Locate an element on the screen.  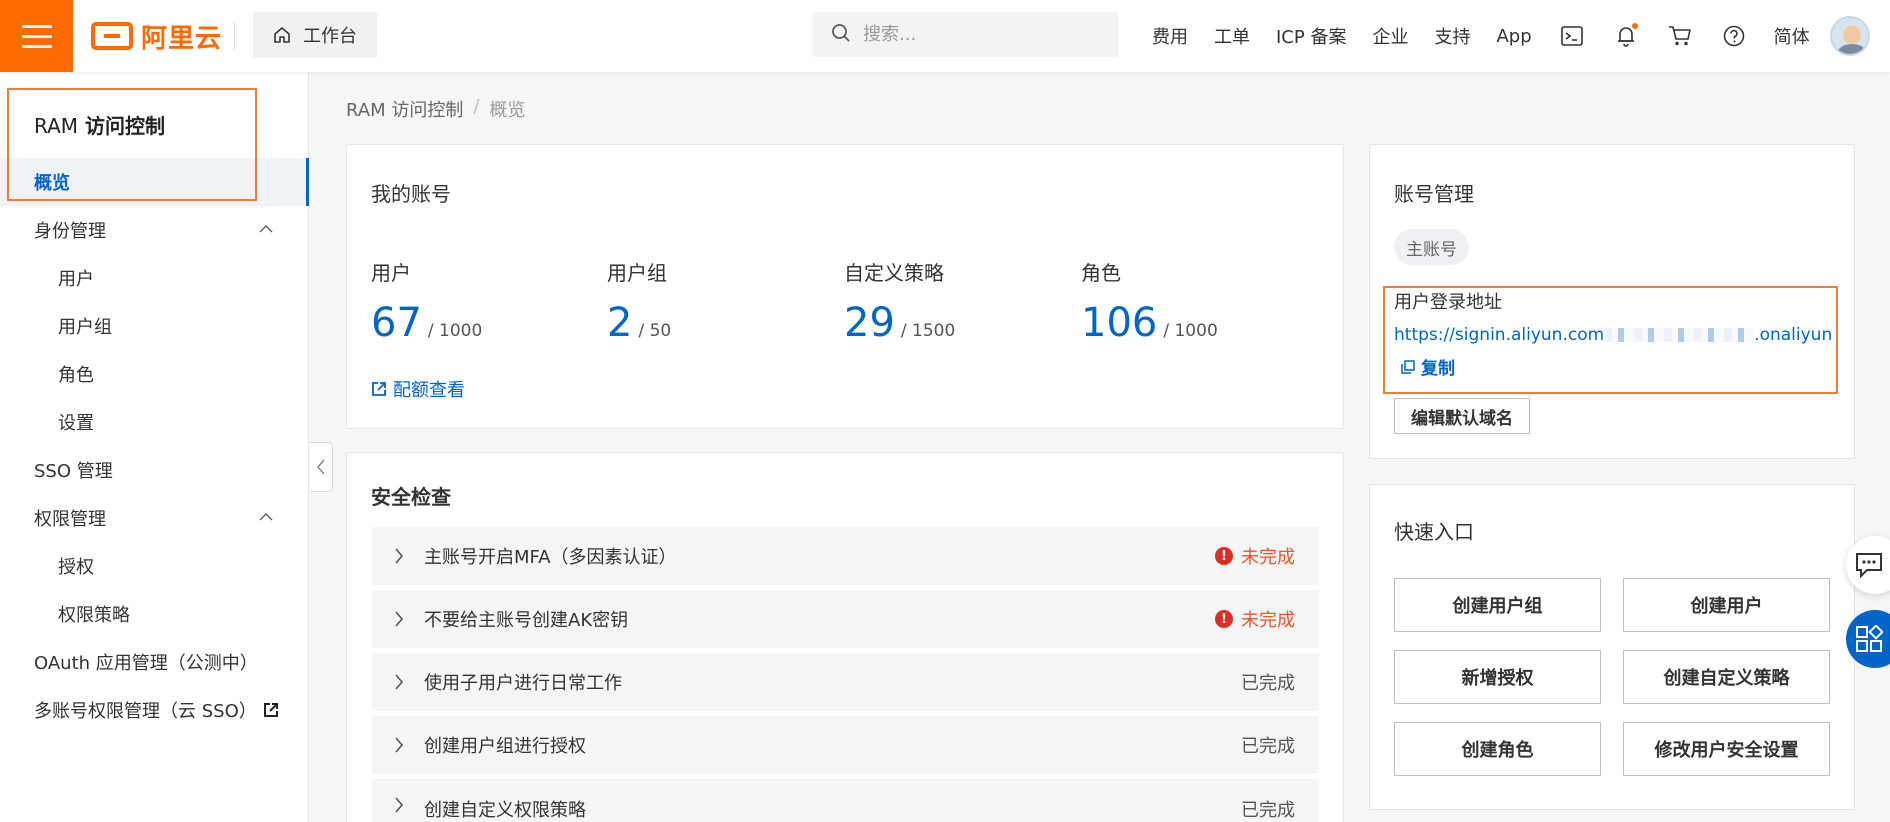
create-user-button: 创建用户 is located at coordinates (1726, 605).